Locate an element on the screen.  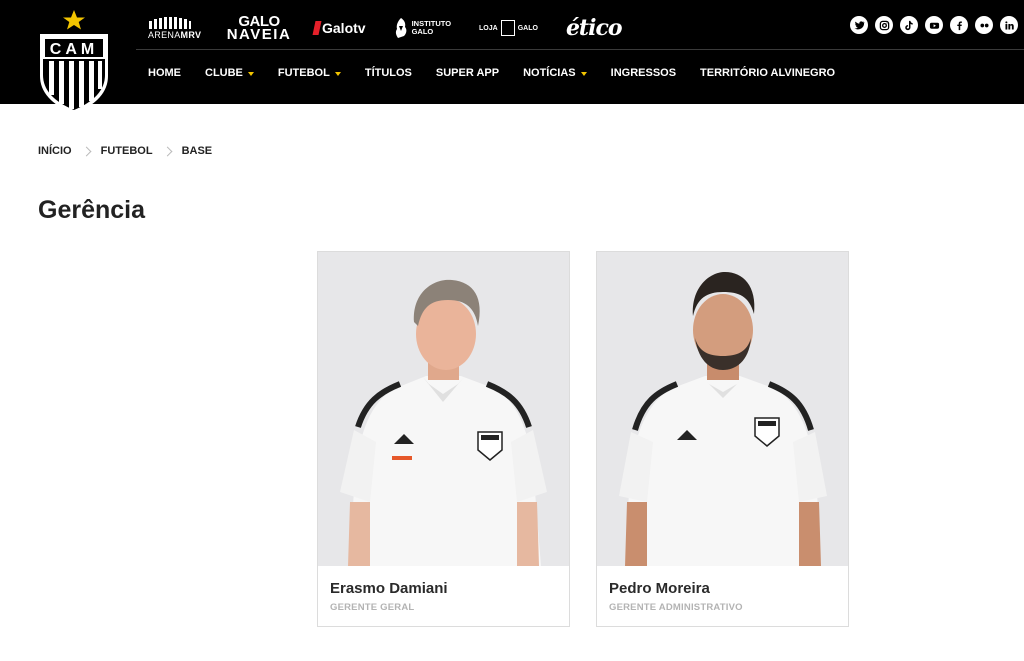
nav-item-ingressos: INGRESSOS is located at coordinates (643, 73).